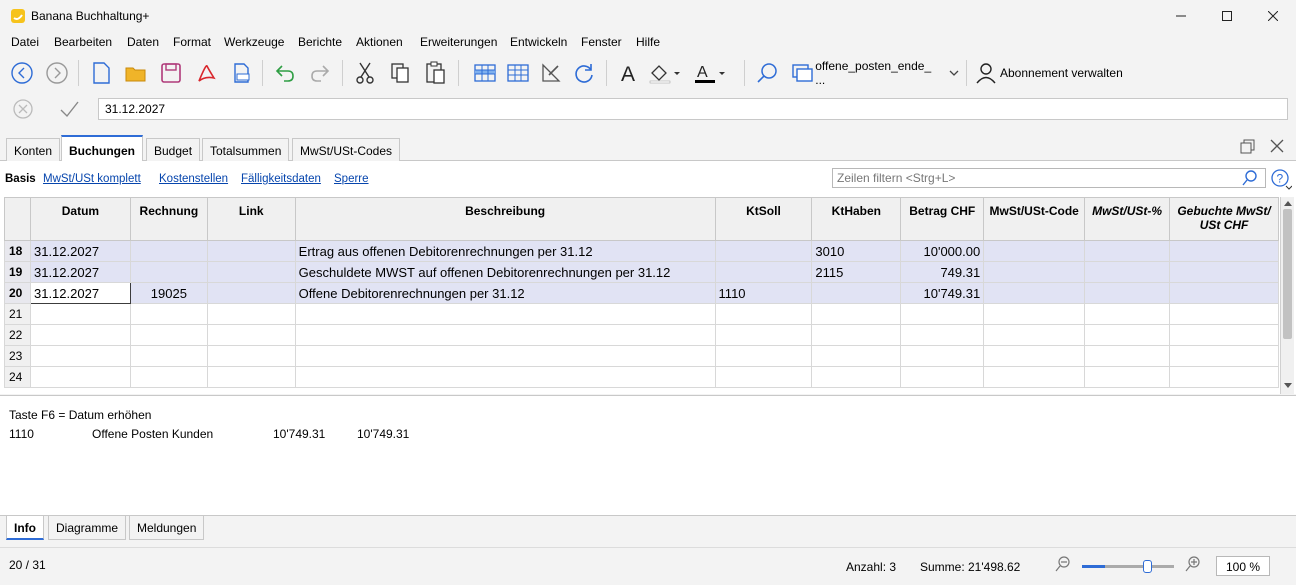 Image resolution: width=1296 pixels, height=585 pixels. I want to click on table-row: 22, so click(641, 335).